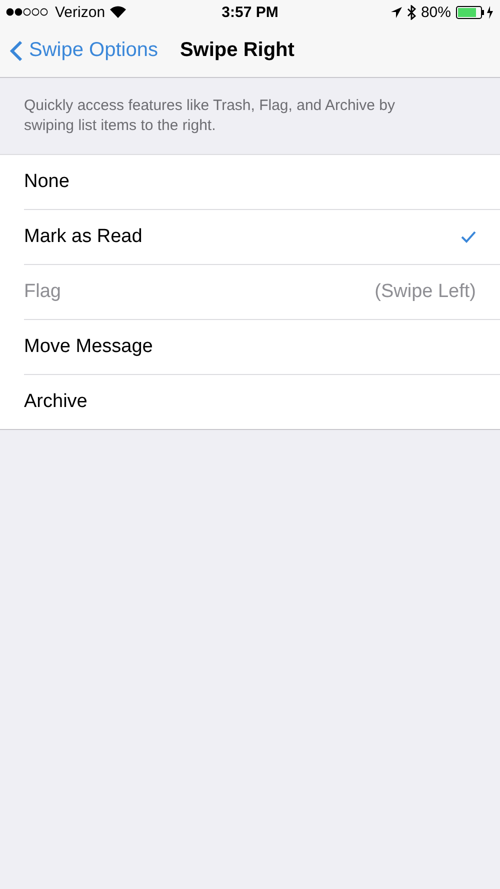 The height and width of the screenshot is (889, 500). What do you see at coordinates (118, 12) in the screenshot?
I see `wifi-icon` at bounding box center [118, 12].